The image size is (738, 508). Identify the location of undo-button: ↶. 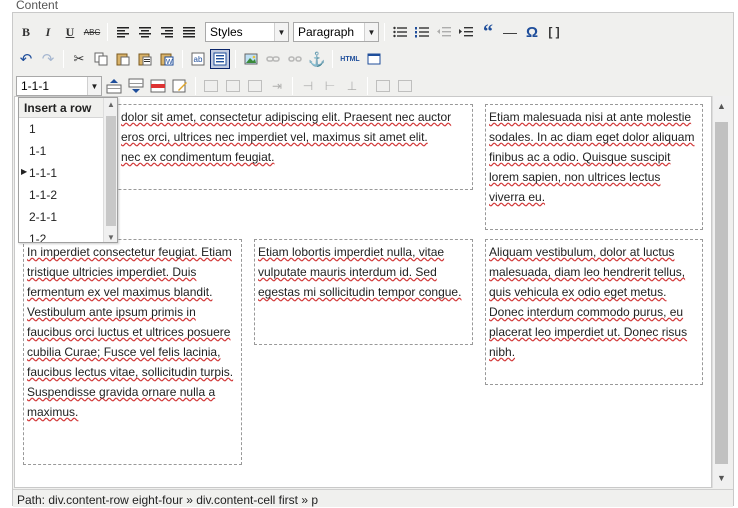
(26, 59).